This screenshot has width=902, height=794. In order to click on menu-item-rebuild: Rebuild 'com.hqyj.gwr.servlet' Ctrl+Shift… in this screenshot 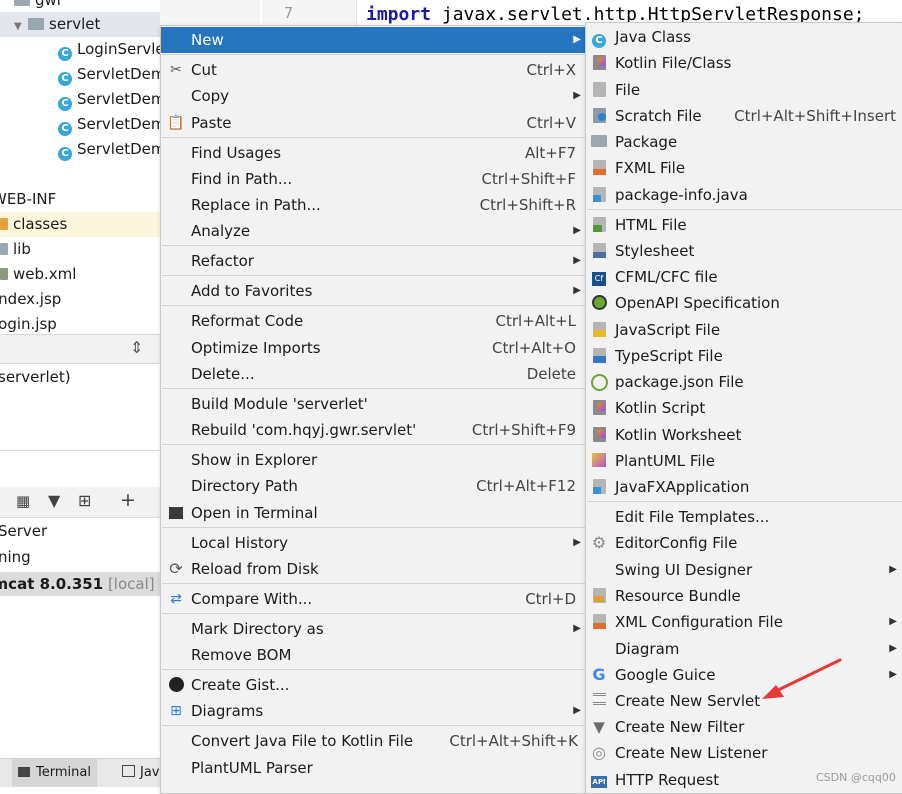, I will do `click(374, 430)`.